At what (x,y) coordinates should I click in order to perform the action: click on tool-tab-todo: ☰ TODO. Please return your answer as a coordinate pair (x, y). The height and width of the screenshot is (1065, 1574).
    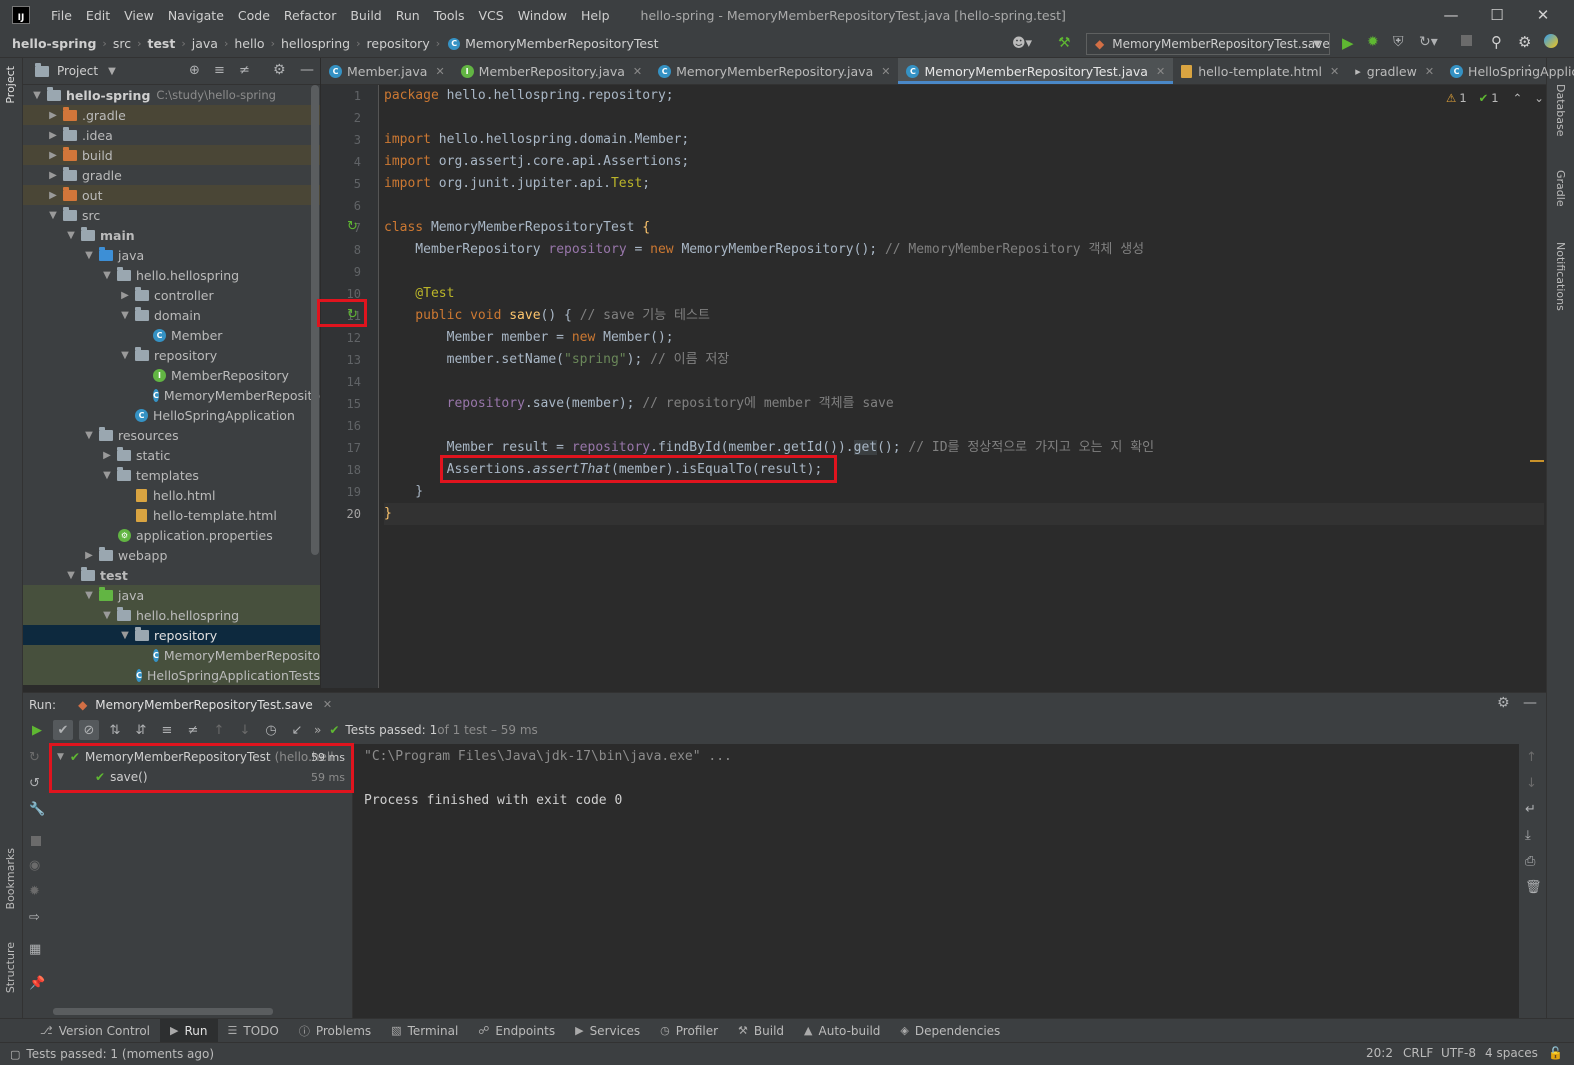
    Looking at the image, I should click on (253, 1031).